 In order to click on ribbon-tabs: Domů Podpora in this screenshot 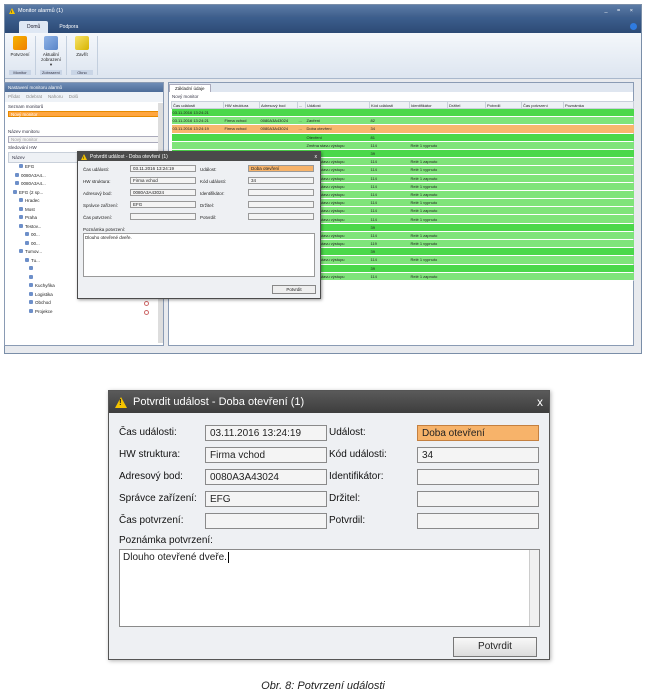, I will do `click(323, 25)`.